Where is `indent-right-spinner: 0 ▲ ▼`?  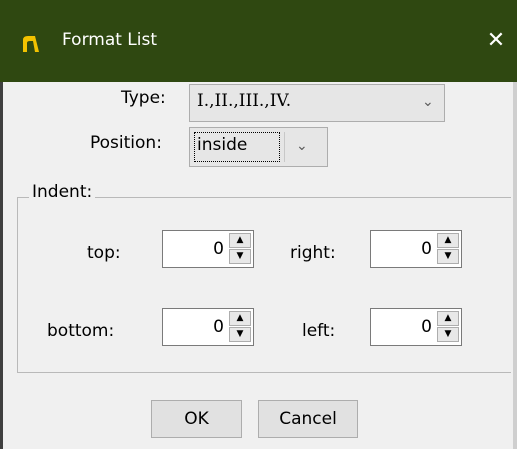 indent-right-spinner: 0 ▲ ▼ is located at coordinates (416, 249).